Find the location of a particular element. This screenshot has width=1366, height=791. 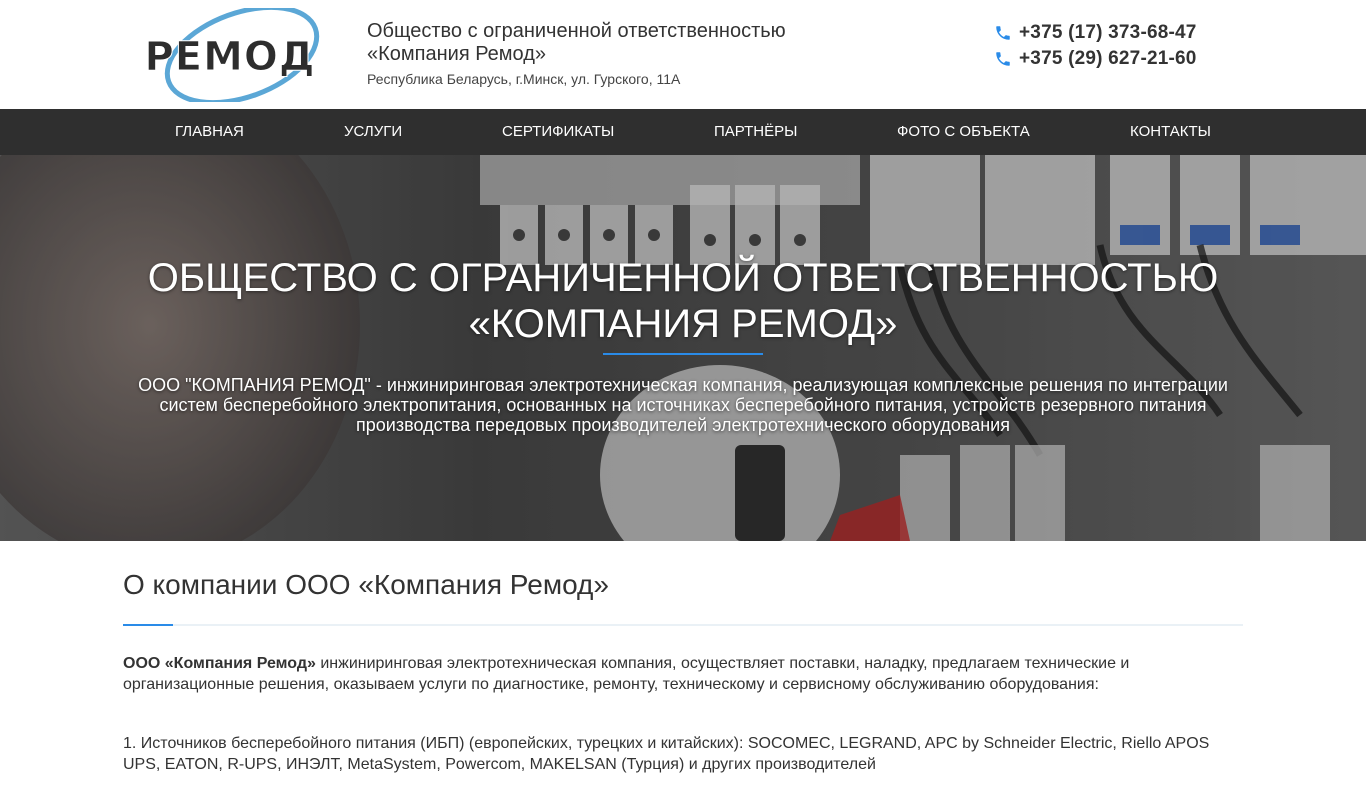

company-name-line1: Общество с ограниченной ответственностью is located at coordinates (576, 31).